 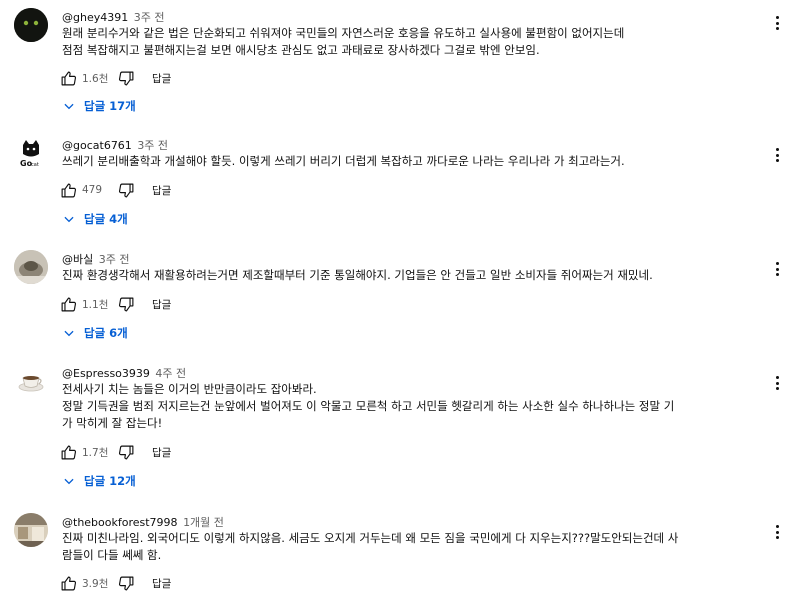 I want to click on like-count: 1.1천, so click(x=95, y=304).